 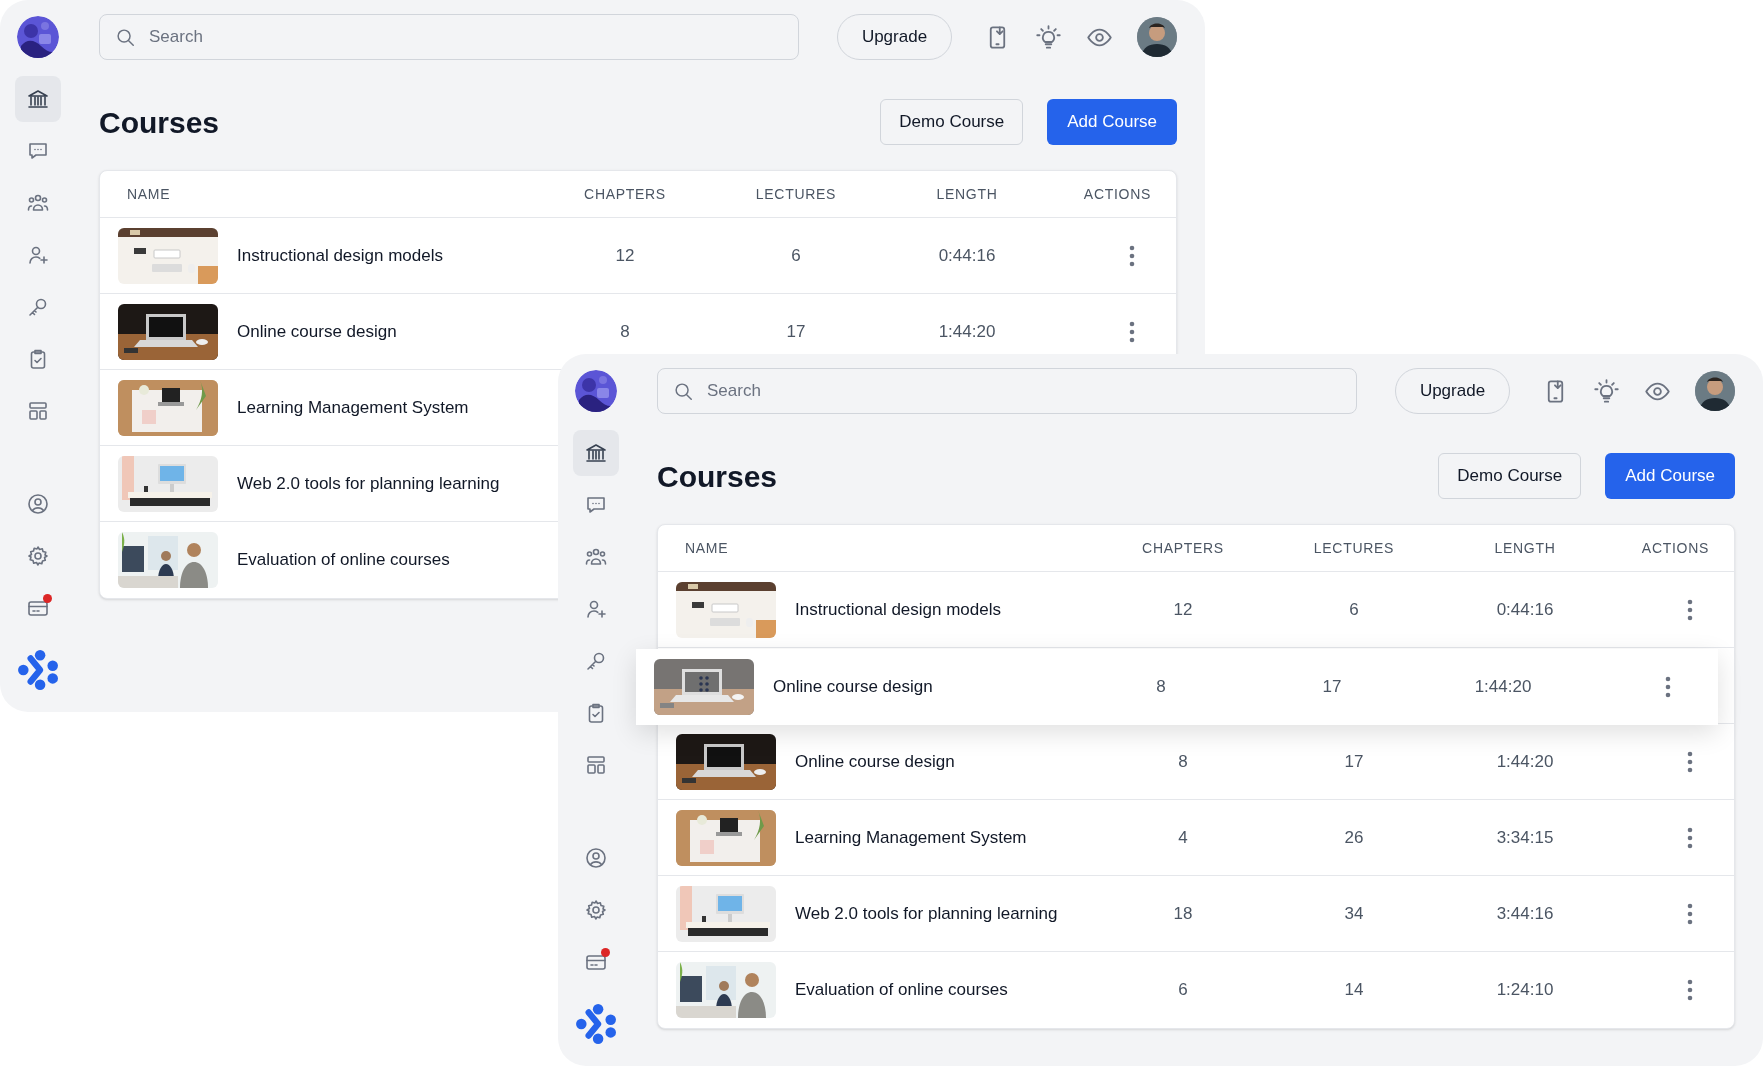 What do you see at coordinates (1525, 837) in the screenshot?
I see `table-cell-text: 3:34:15` at bounding box center [1525, 837].